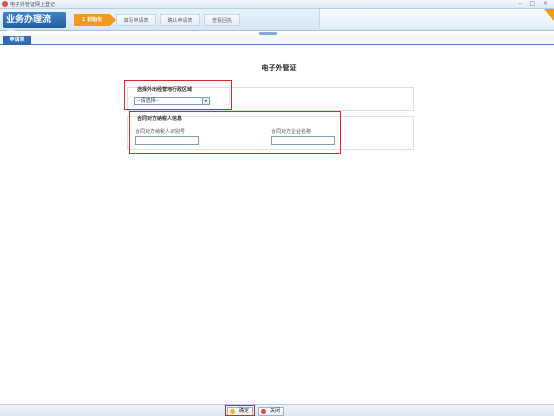  Describe the element at coordinates (279, 68) in the screenshot. I see `page-title: 电子外管证` at that location.